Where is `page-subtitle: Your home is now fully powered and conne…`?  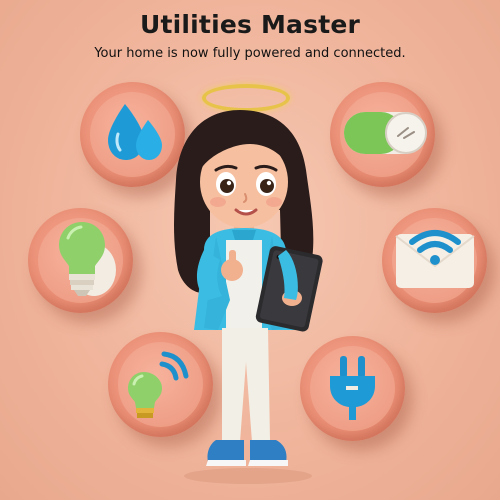
page-subtitle: Your home is now fully powered and conne… is located at coordinates (250, 53).